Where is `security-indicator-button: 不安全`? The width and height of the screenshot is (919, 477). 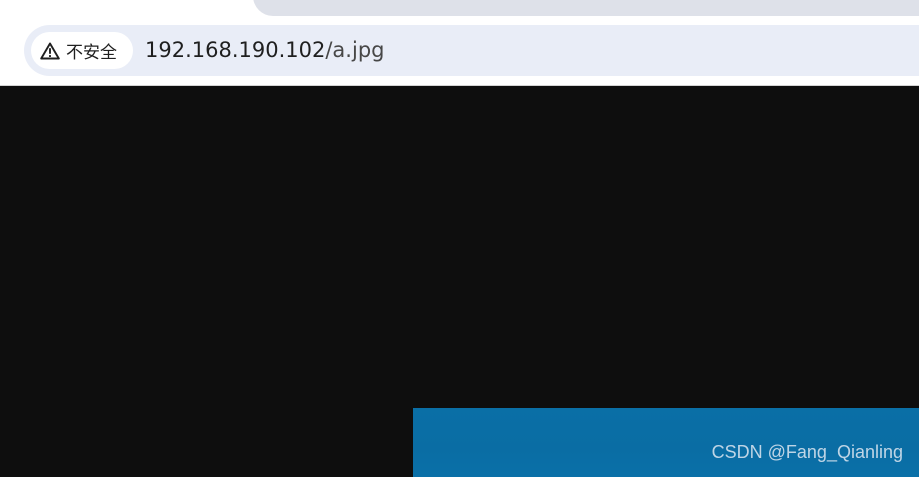
security-indicator-button: 不安全 is located at coordinates (82, 50).